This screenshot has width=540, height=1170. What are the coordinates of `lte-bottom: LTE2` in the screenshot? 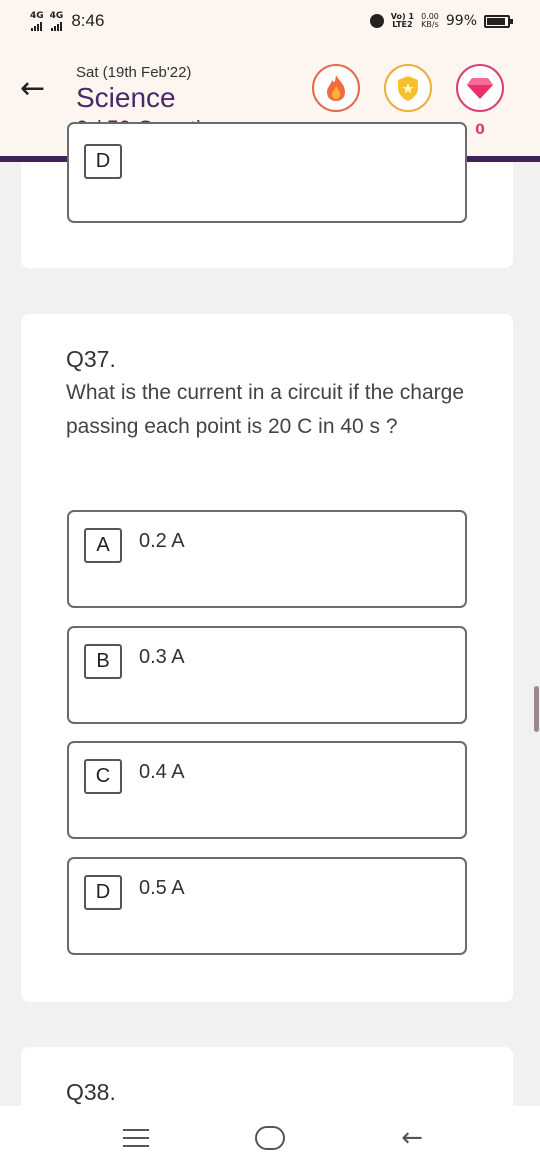 It's located at (402, 24).